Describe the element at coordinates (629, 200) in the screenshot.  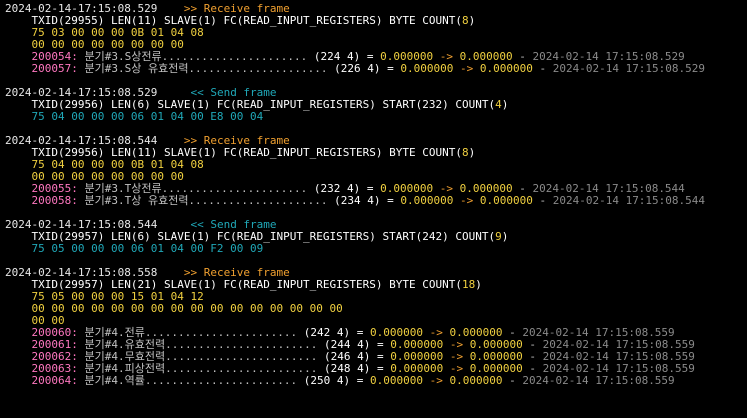
I see `register-timestamp: 2024-02-14 17:15:08.544` at that location.